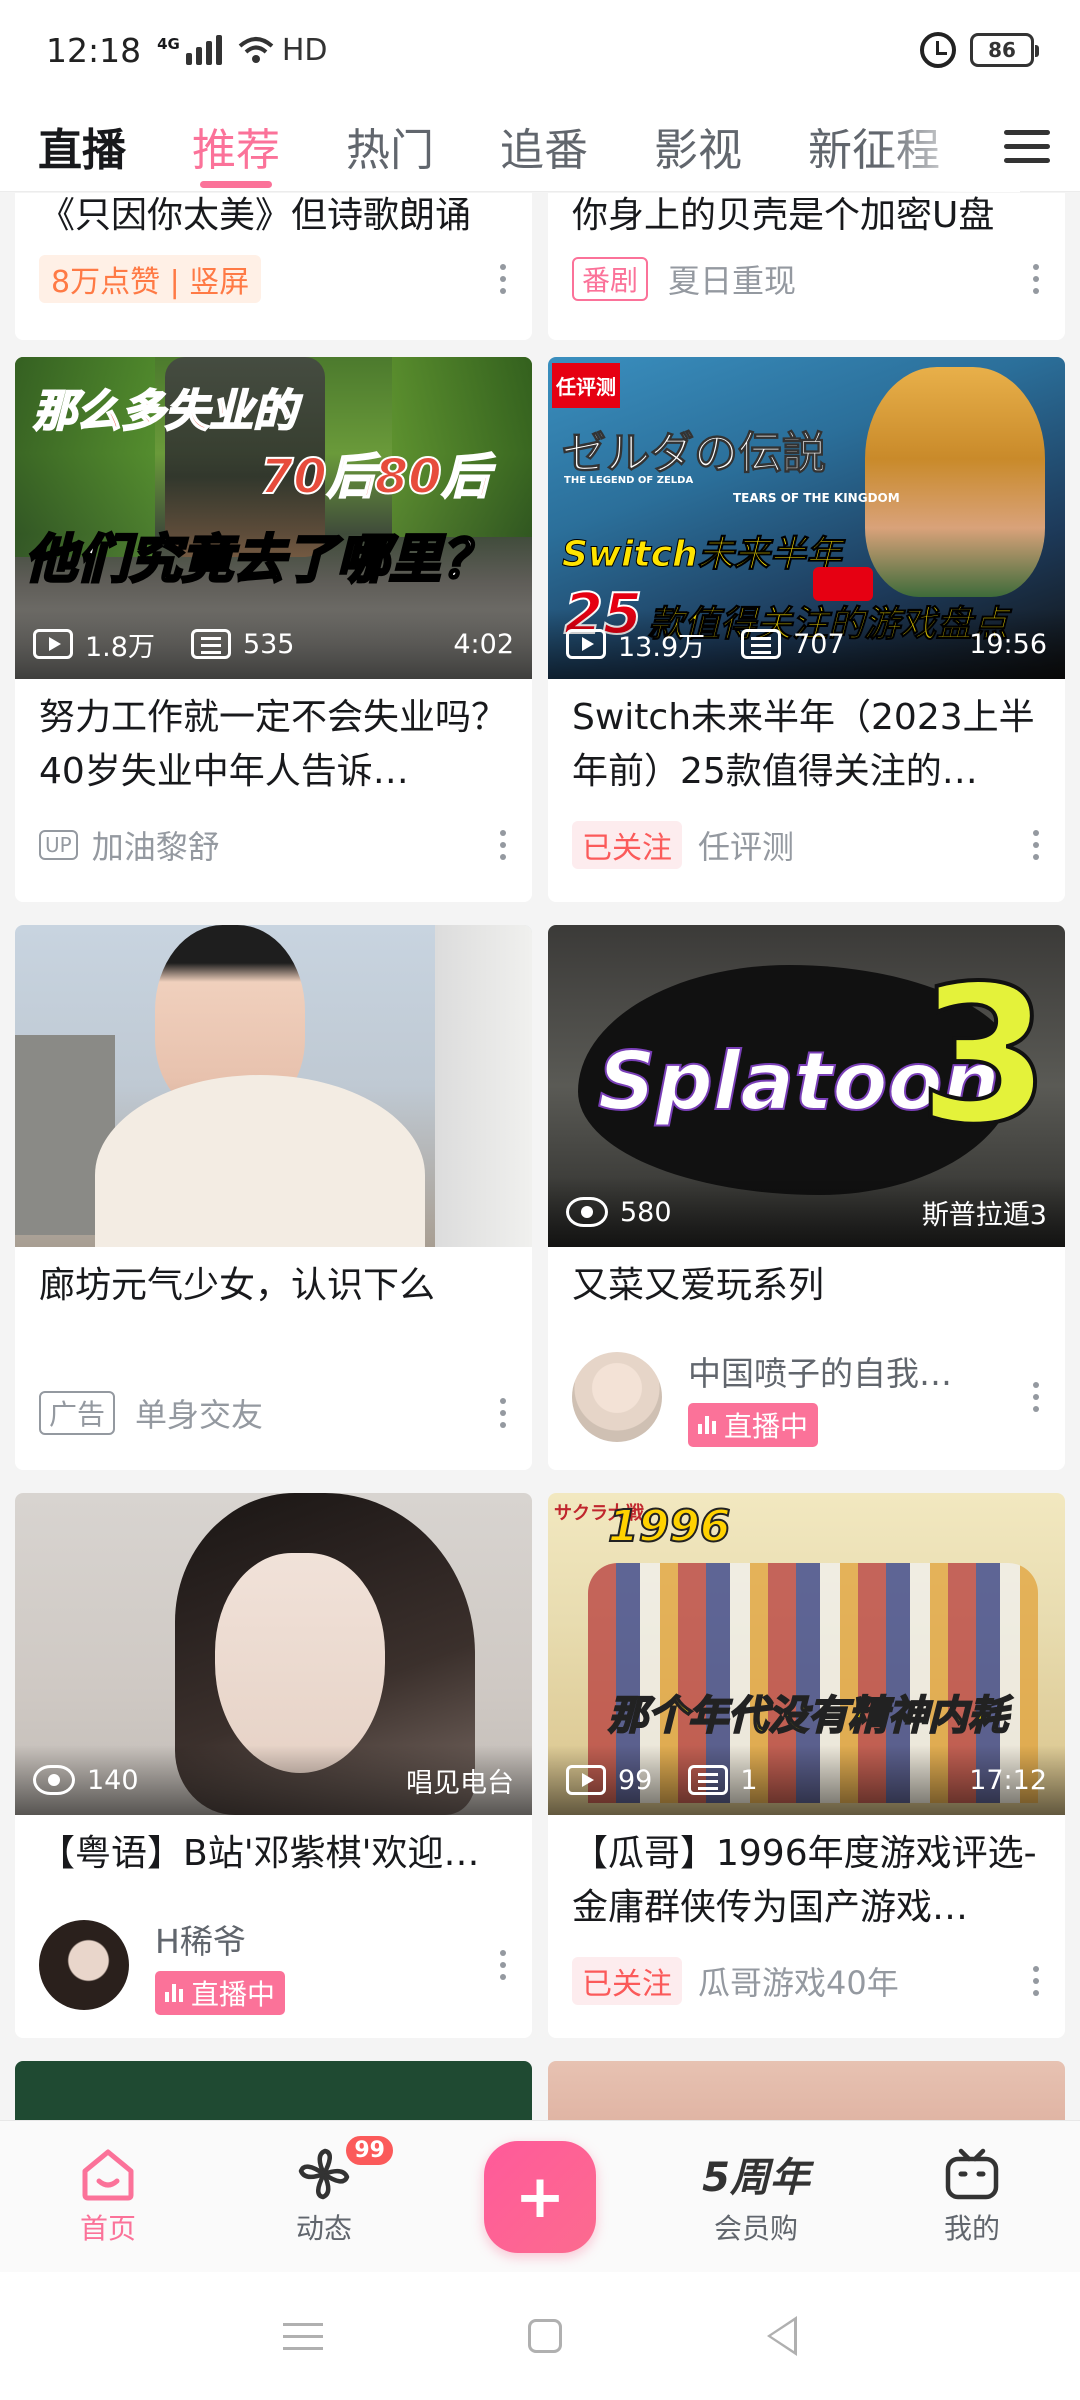 The image size is (1080, 2400). I want to click on tab-fade, so click(950, 146).